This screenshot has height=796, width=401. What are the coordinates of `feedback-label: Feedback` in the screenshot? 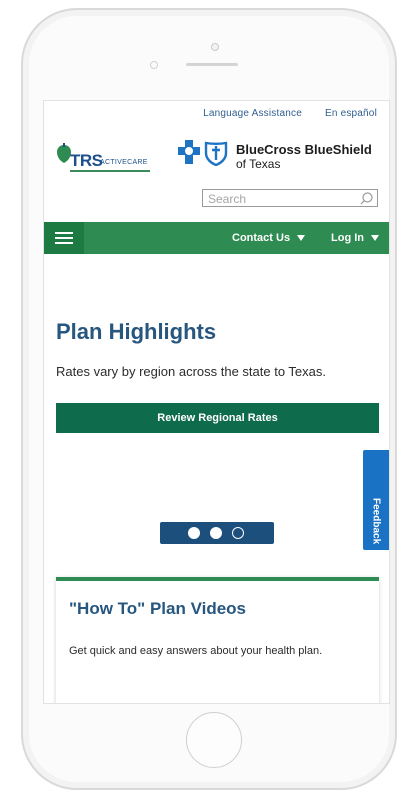 It's located at (376, 521).